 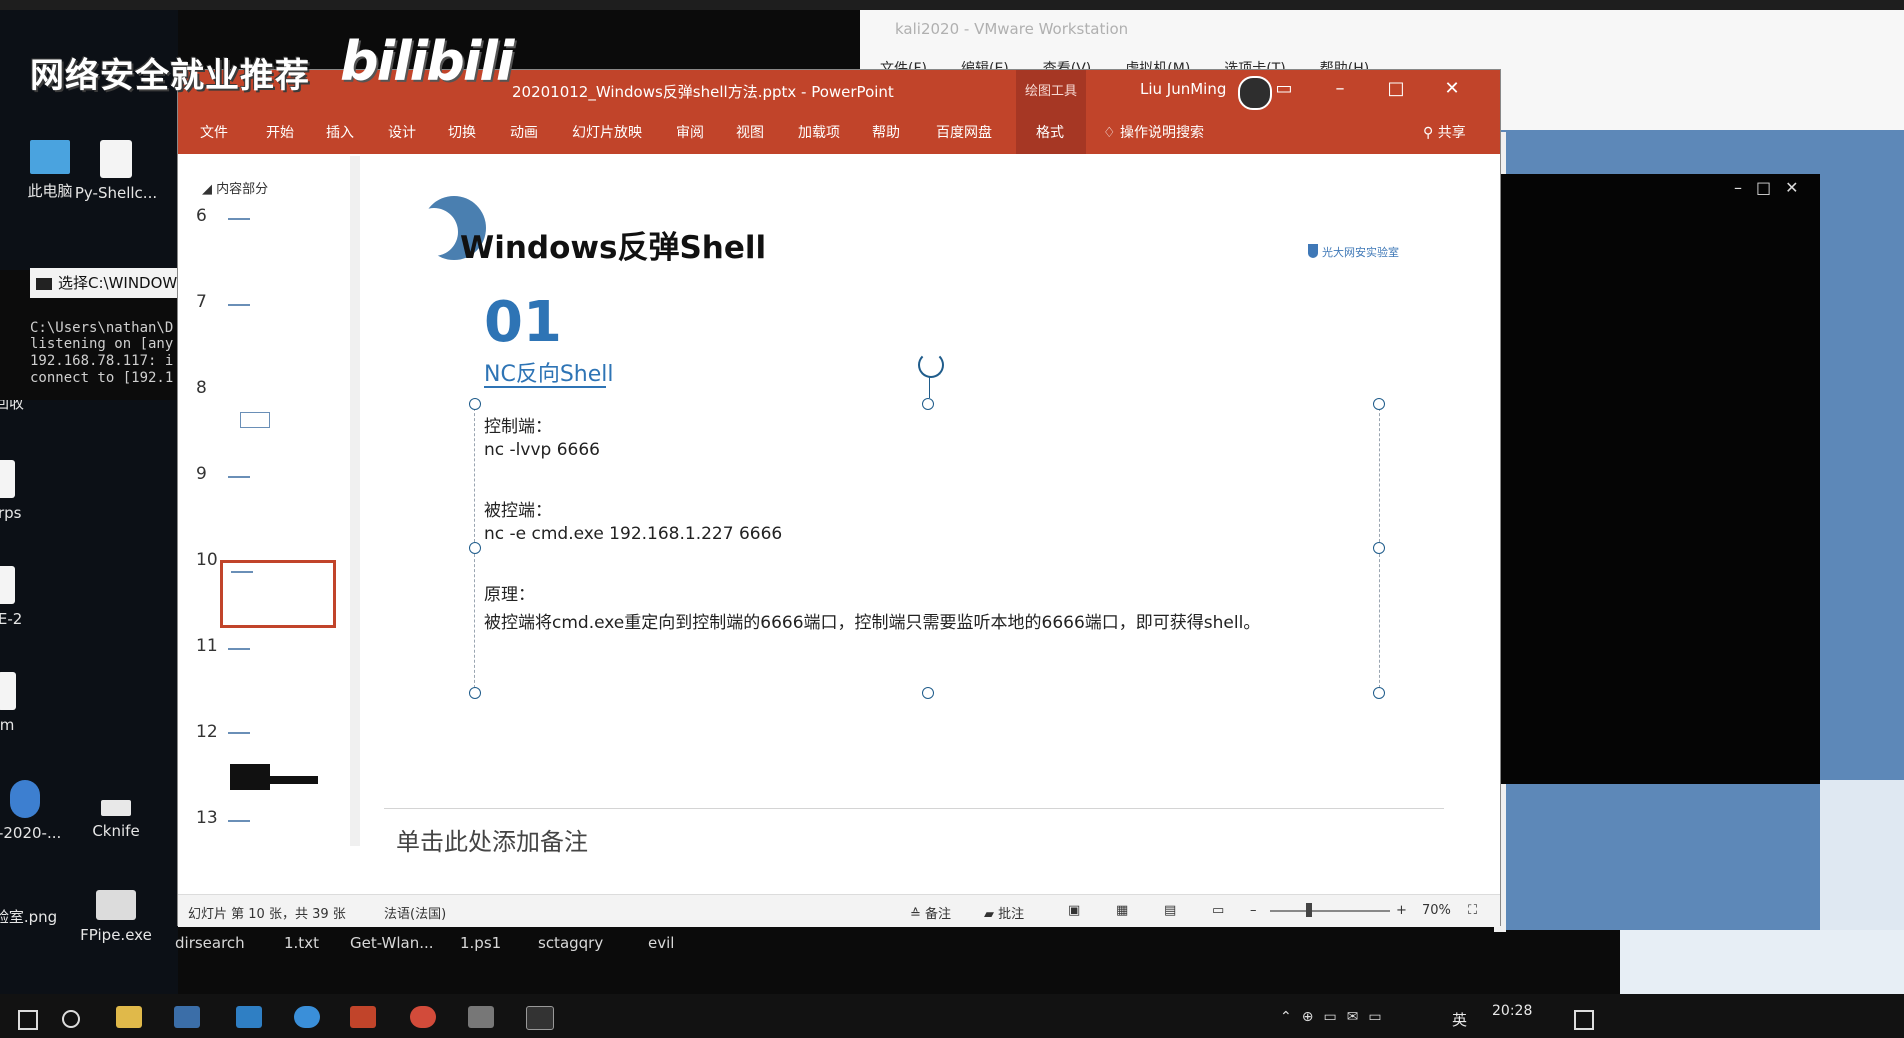 I want to click on zoom-slider, so click(x=1330, y=911).